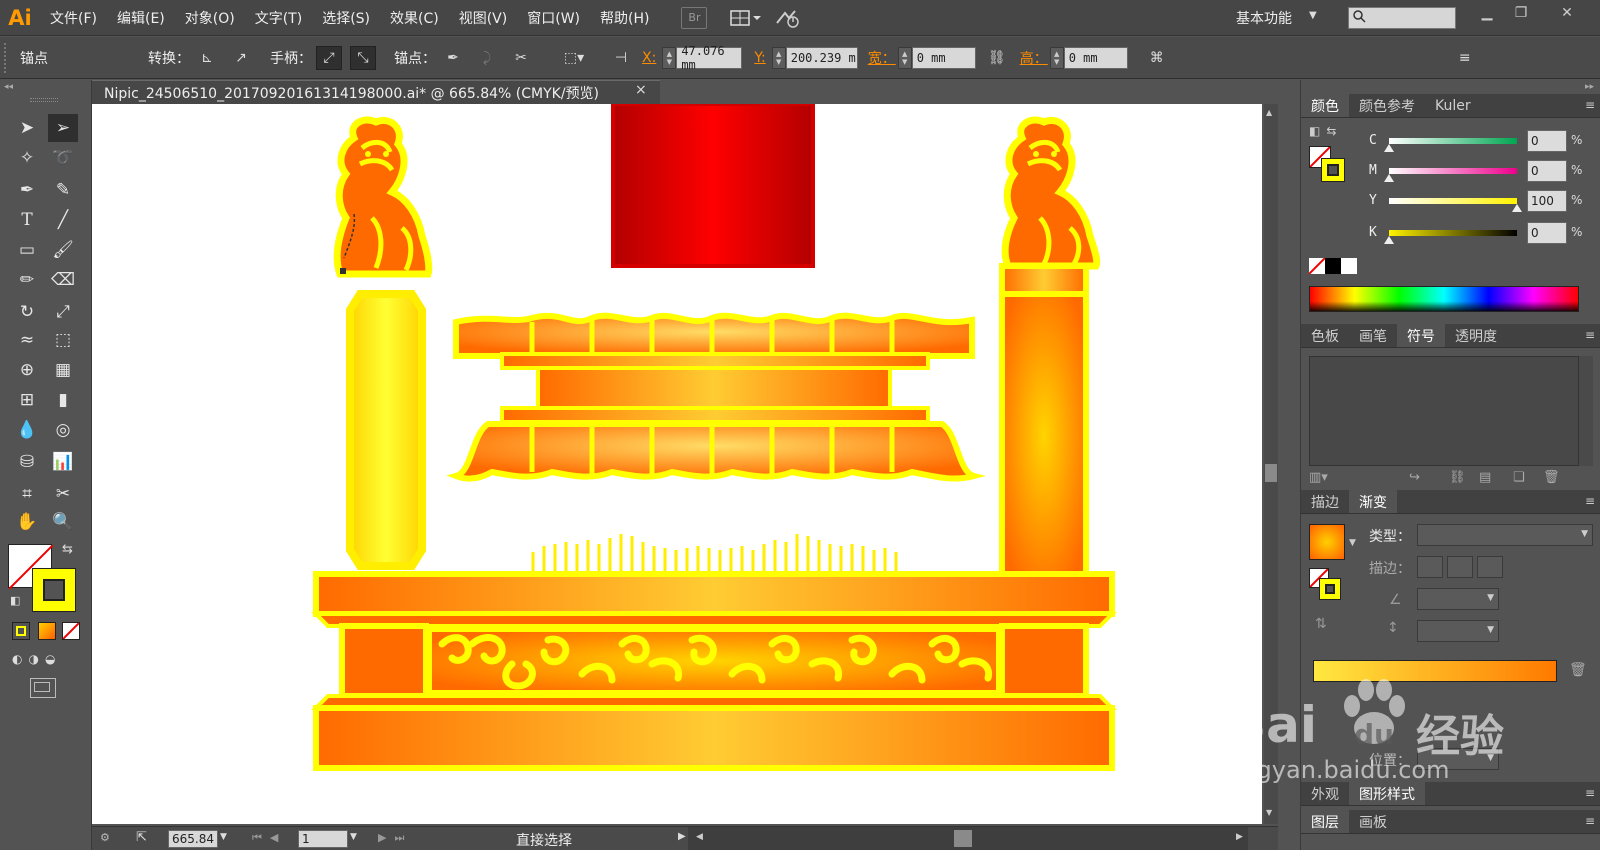  What do you see at coordinates (1547, 141) in the screenshot?
I see `cyan-value-input: 0` at bounding box center [1547, 141].